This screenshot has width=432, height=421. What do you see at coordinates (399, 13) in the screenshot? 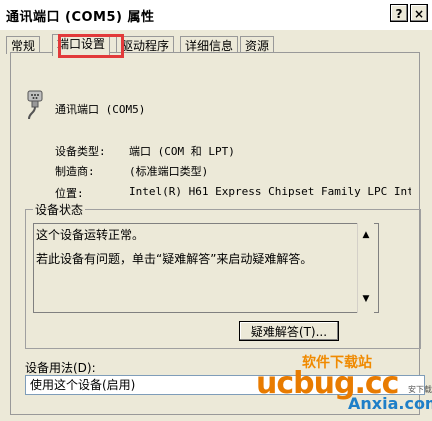
I see `help-button: ?` at bounding box center [399, 13].